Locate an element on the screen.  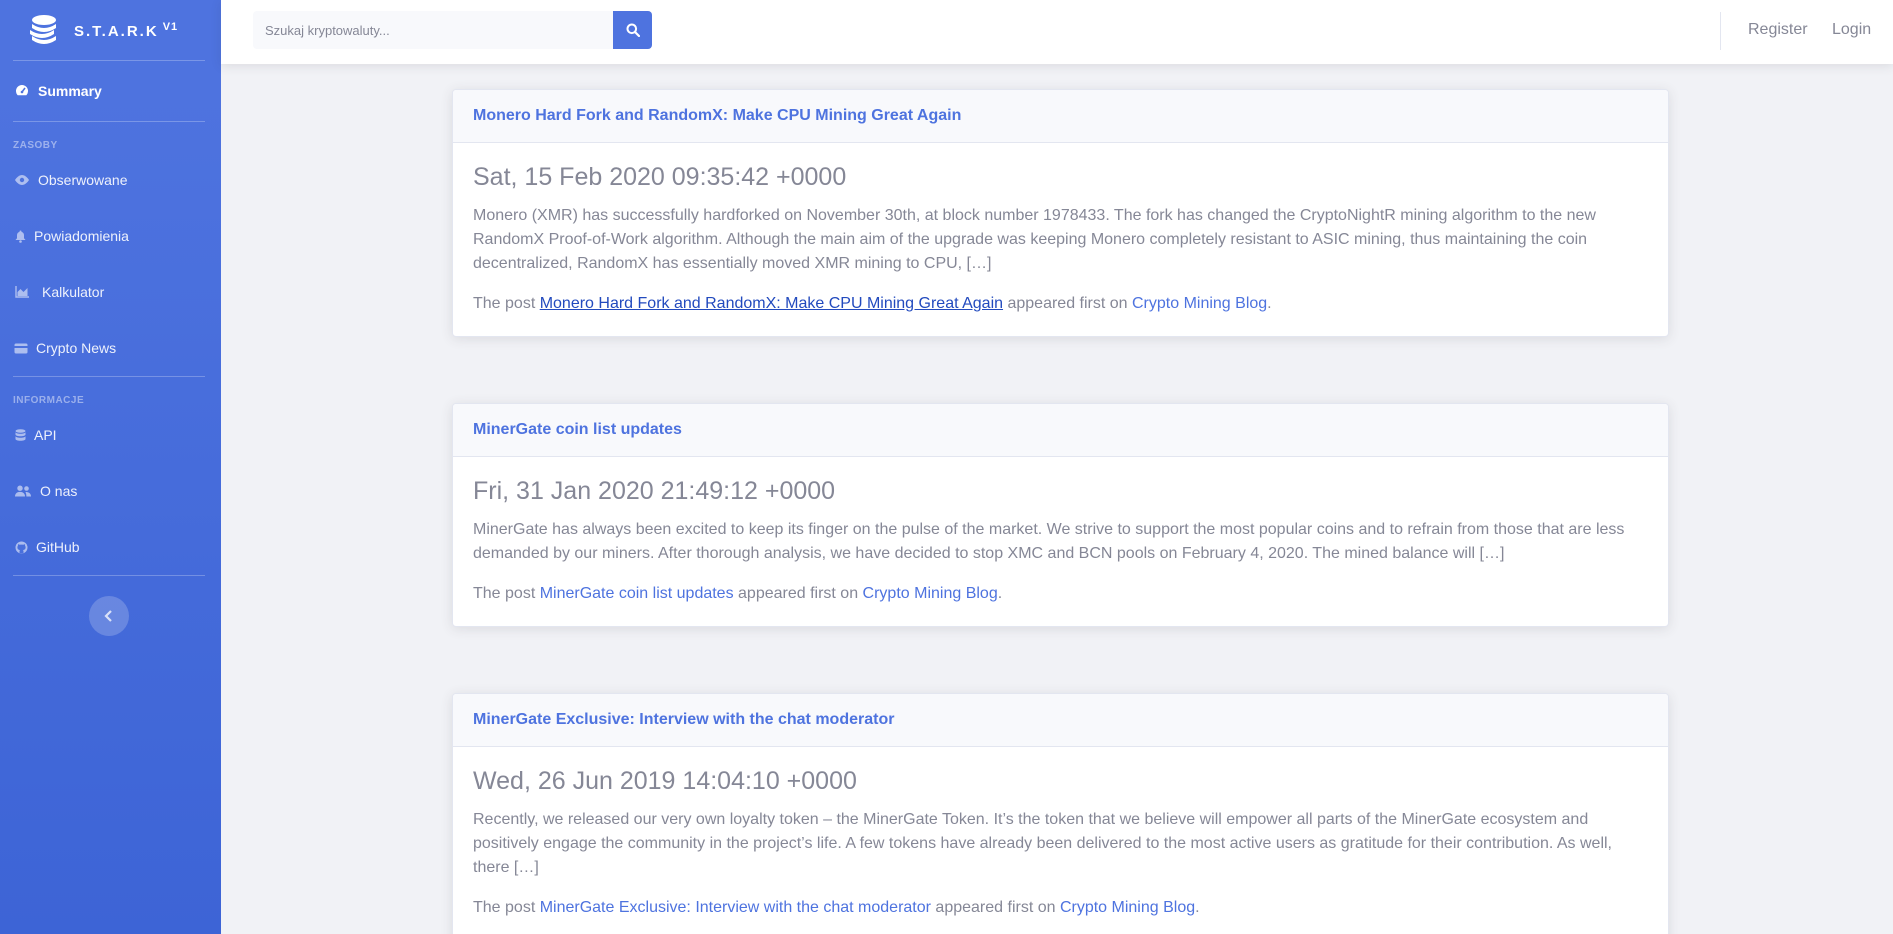
search-icon is located at coordinates (633, 30).